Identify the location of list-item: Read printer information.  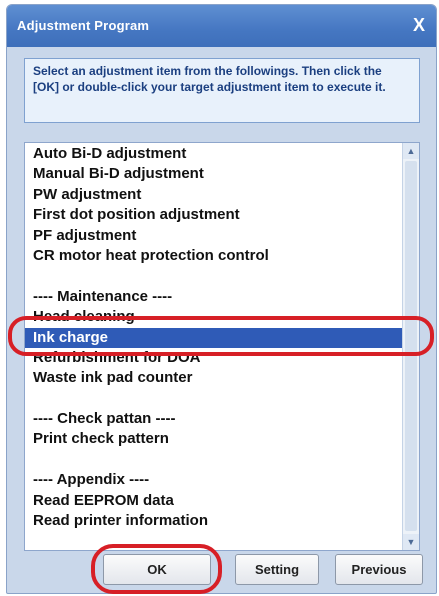
(213, 521).